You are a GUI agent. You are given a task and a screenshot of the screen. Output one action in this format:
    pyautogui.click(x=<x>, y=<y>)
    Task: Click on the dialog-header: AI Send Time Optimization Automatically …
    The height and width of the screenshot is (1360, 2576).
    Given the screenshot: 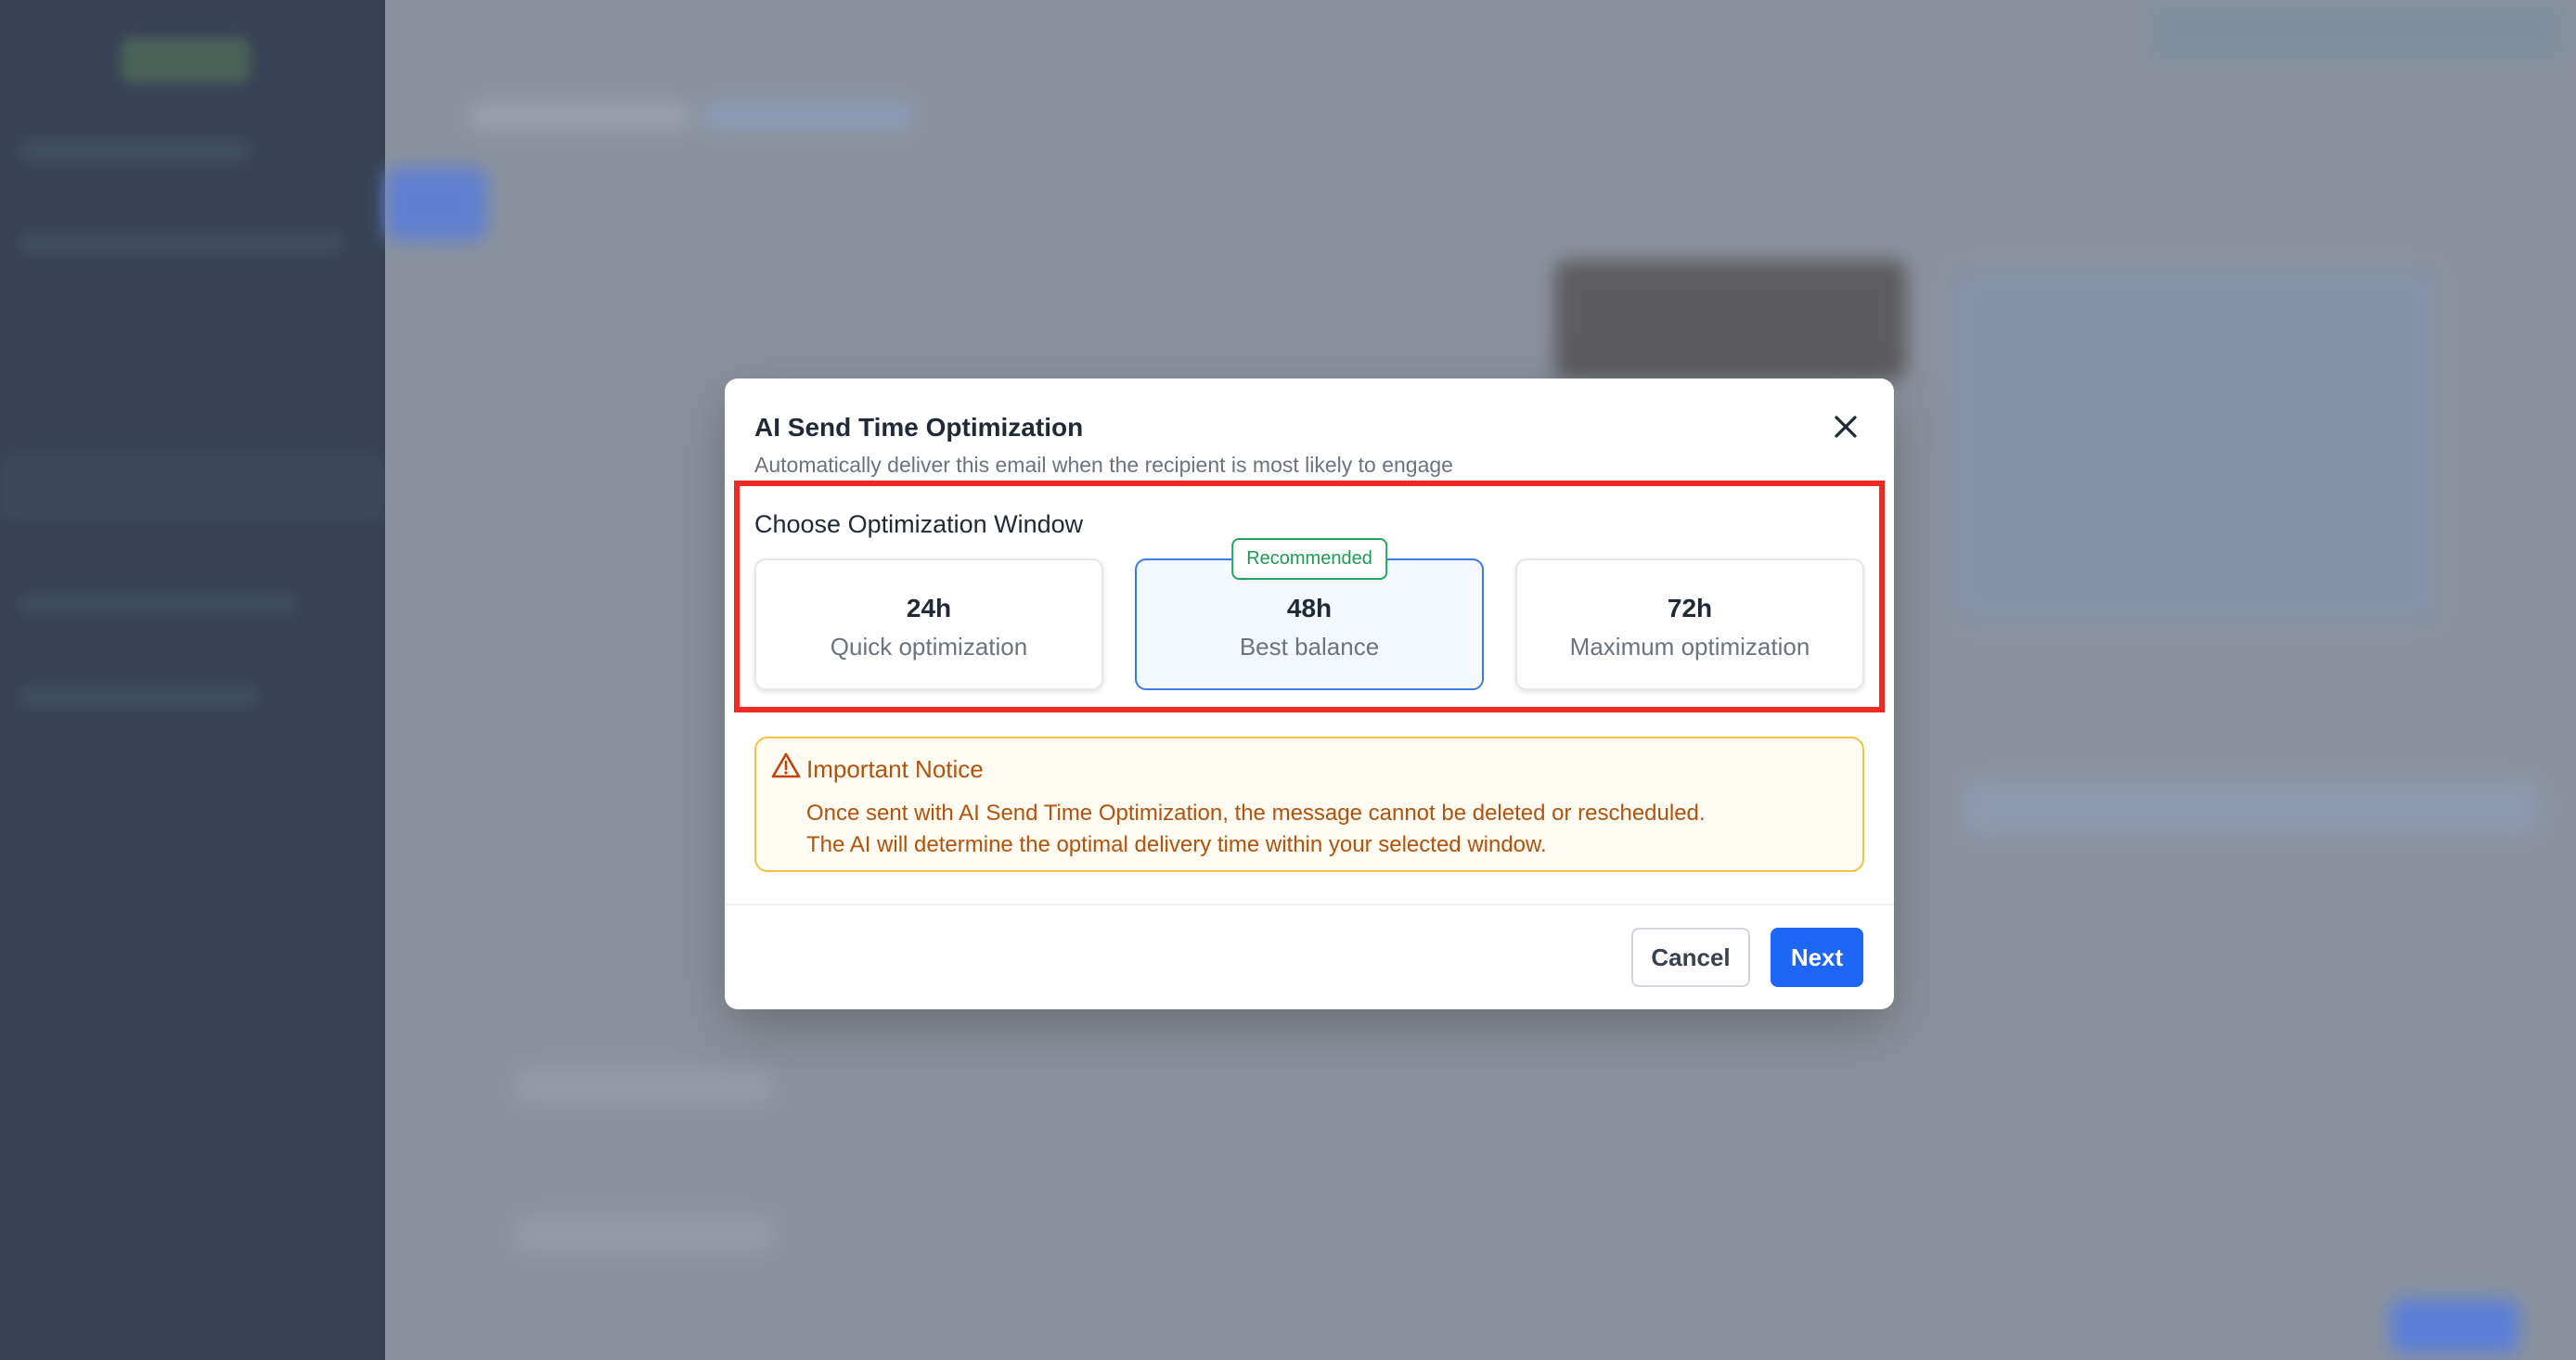 What is the action you would take?
    pyautogui.click(x=1309, y=445)
    